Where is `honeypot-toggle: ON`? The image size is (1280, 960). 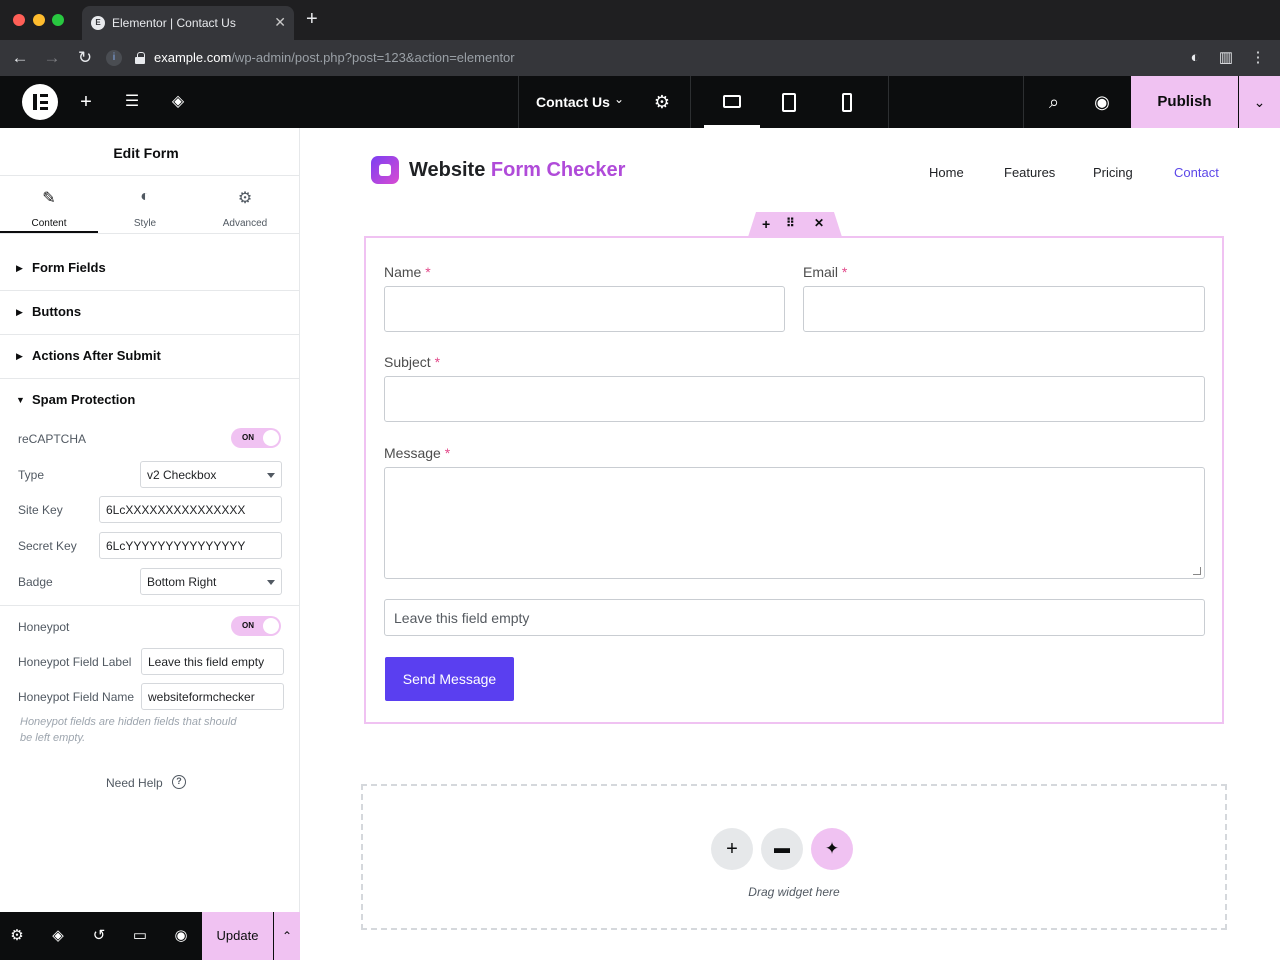
honeypot-toggle: ON is located at coordinates (256, 626).